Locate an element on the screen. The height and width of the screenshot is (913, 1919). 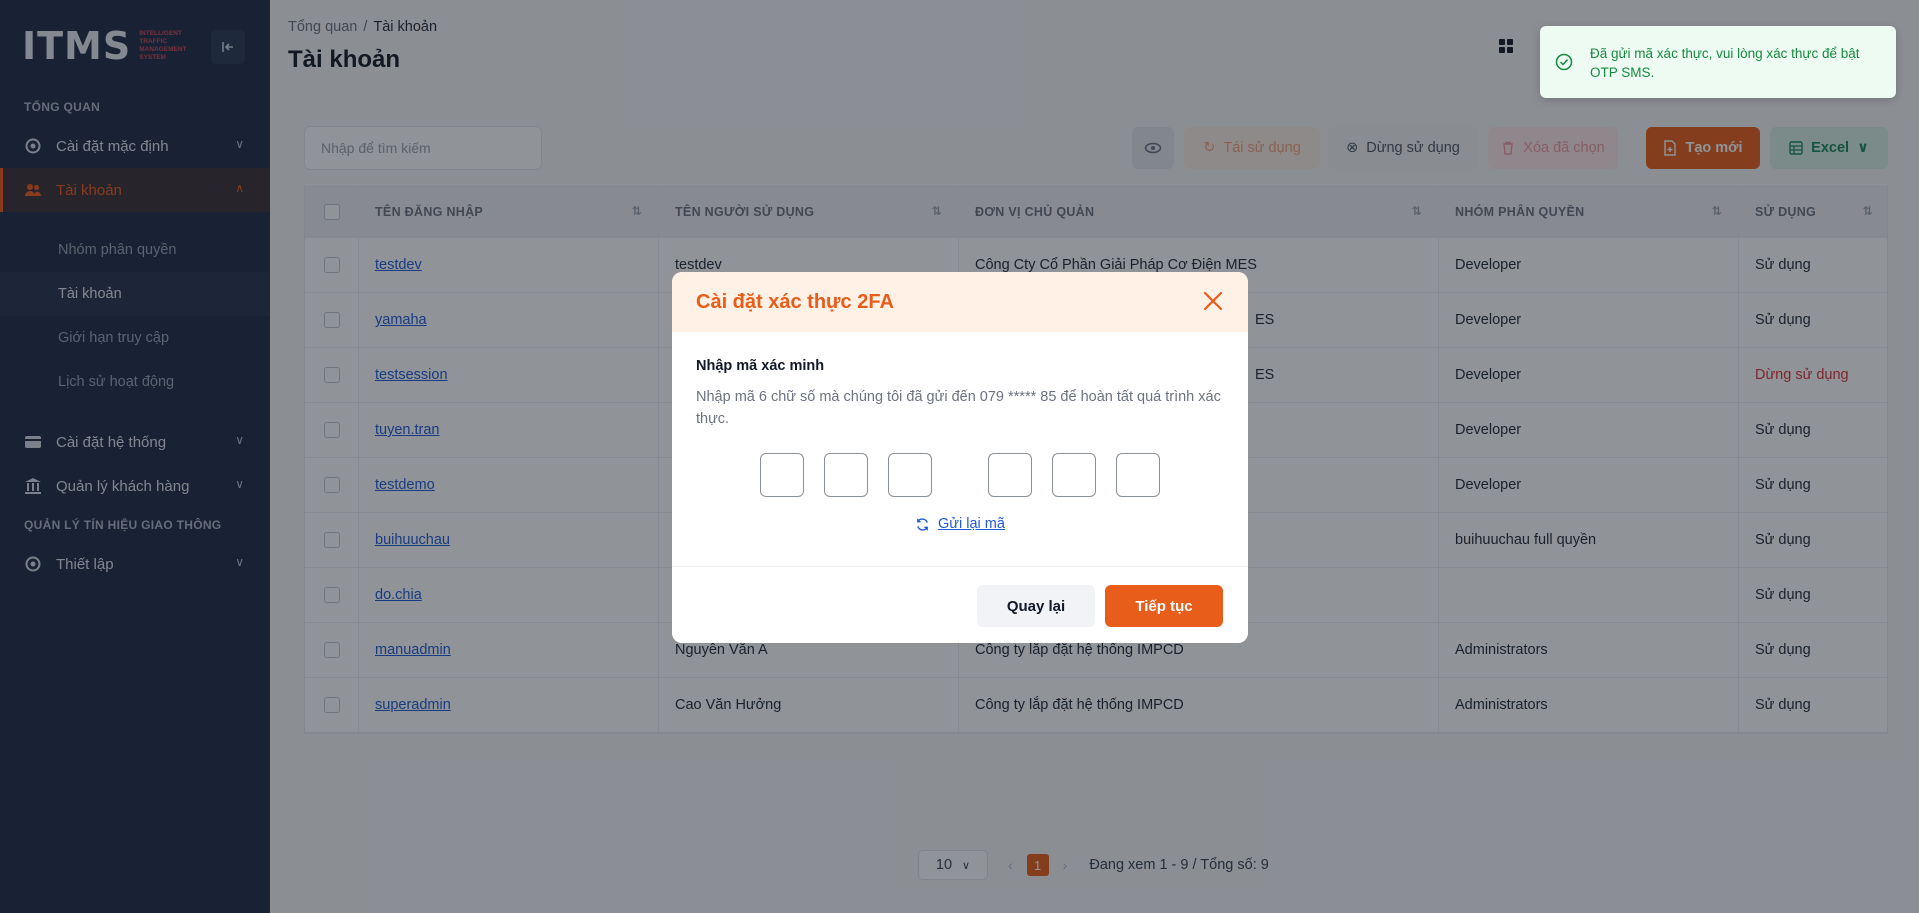
verification-code-label: Nhập mã xác minh is located at coordinates (760, 366).